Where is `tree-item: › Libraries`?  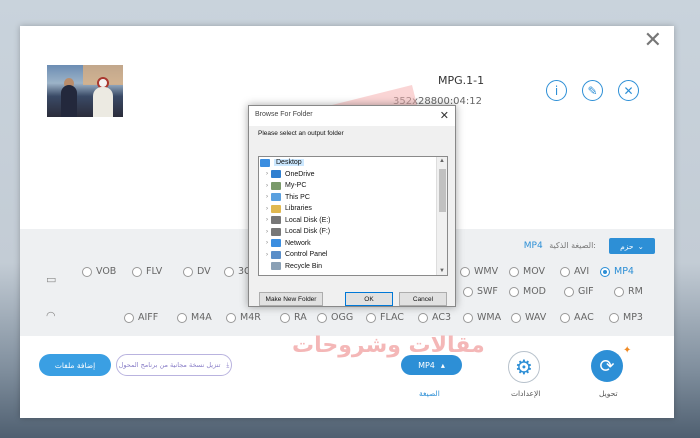
tree-item: › Libraries is located at coordinates (348, 209).